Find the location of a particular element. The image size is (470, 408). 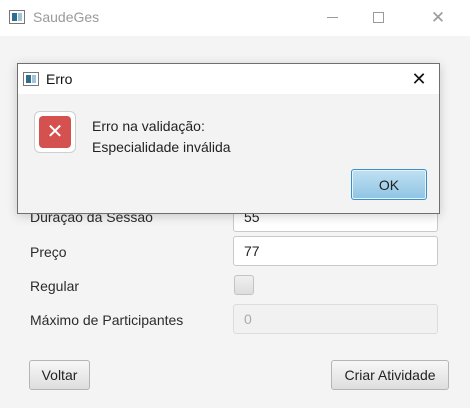

criar-atividade-button: Criar Atividade is located at coordinates (390, 375).